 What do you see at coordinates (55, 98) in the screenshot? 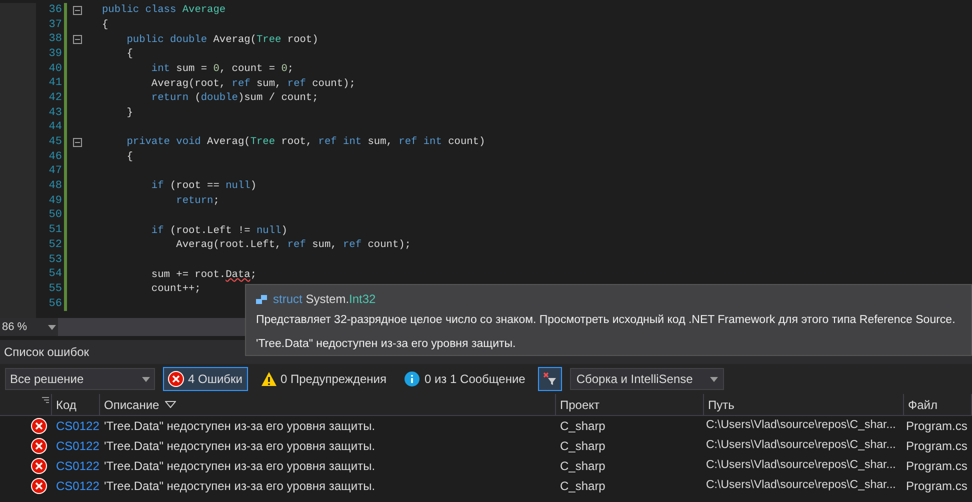
I see `line-number: 42` at bounding box center [55, 98].